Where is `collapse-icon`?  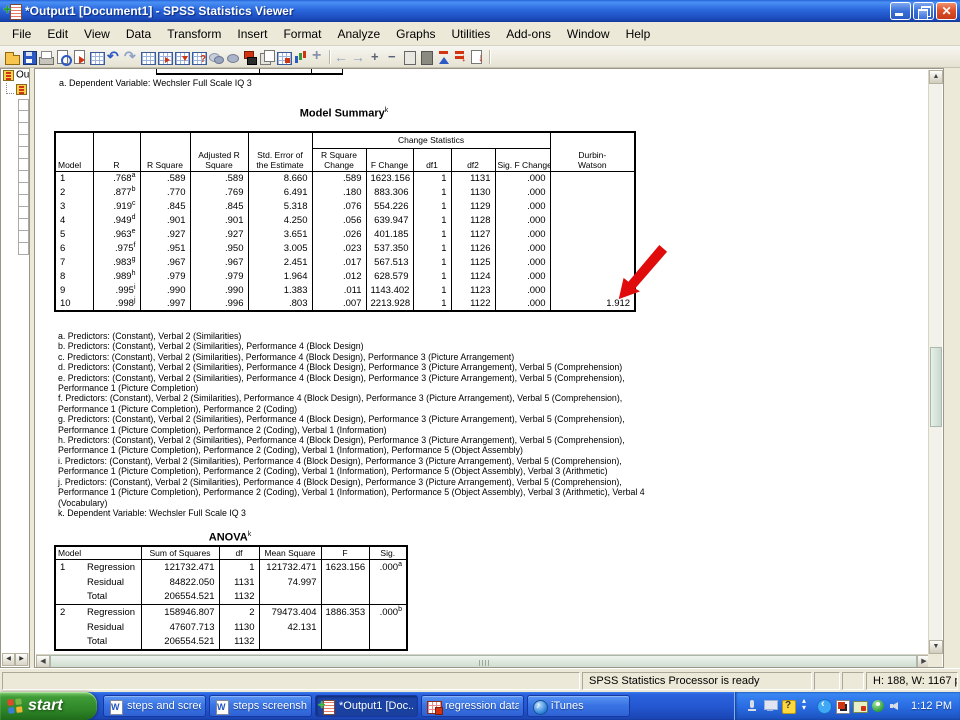 collapse-icon is located at coordinates (392, 57).